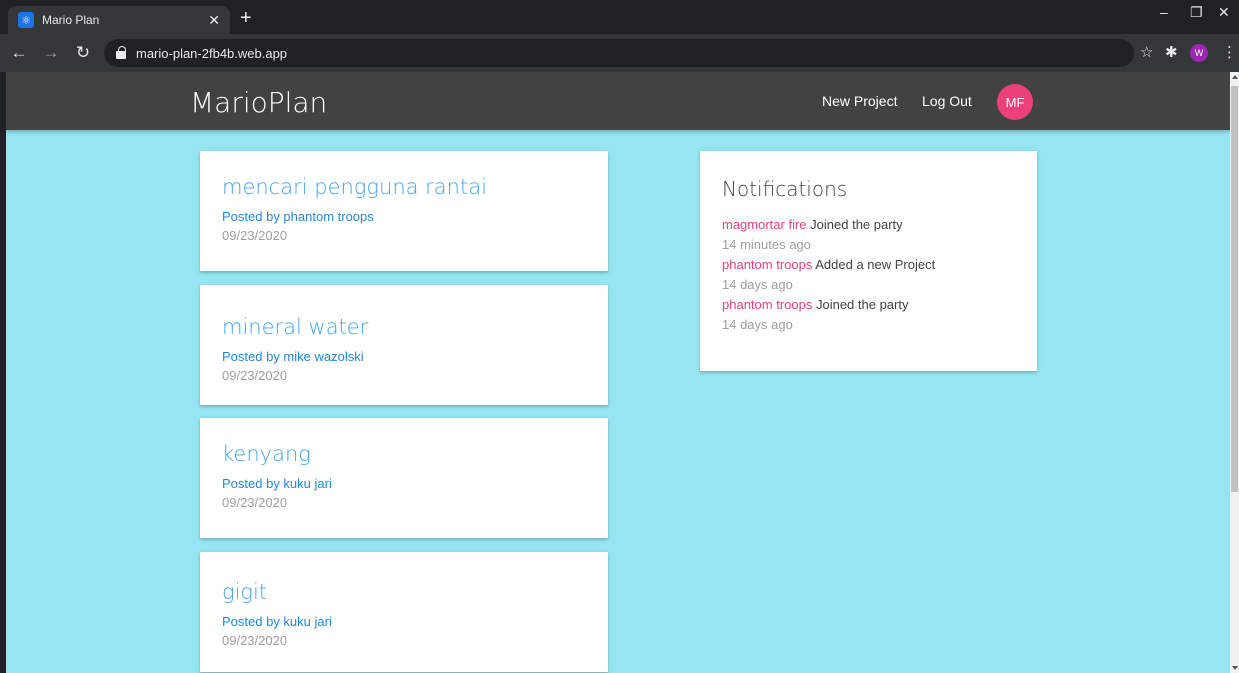 The width and height of the screenshot is (1239, 673). What do you see at coordinates (246, 18) in the screenshot?
I see `new-tab-icon: +` at bounding box center [246, 18].